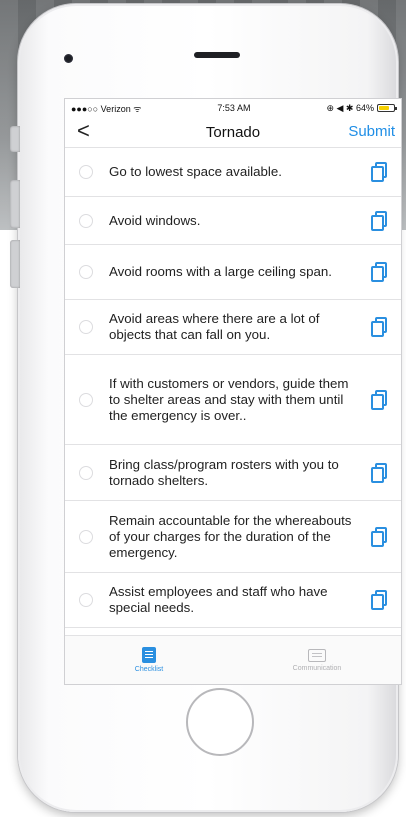 The height and width of the screenshot is (817, 406). What do you see at coordinates (317, 655) in the screenshot?
I see `communication-icon` at bounding box center [317, 655].